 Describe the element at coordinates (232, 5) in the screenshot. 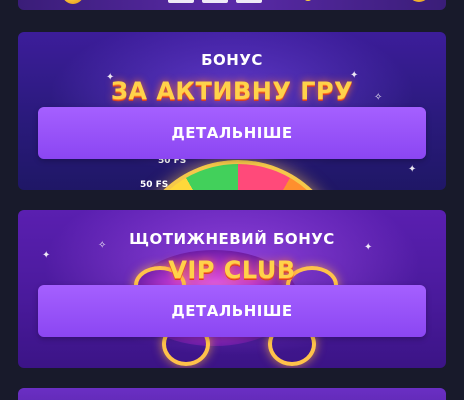

I see `promo-card-previous` at that location.